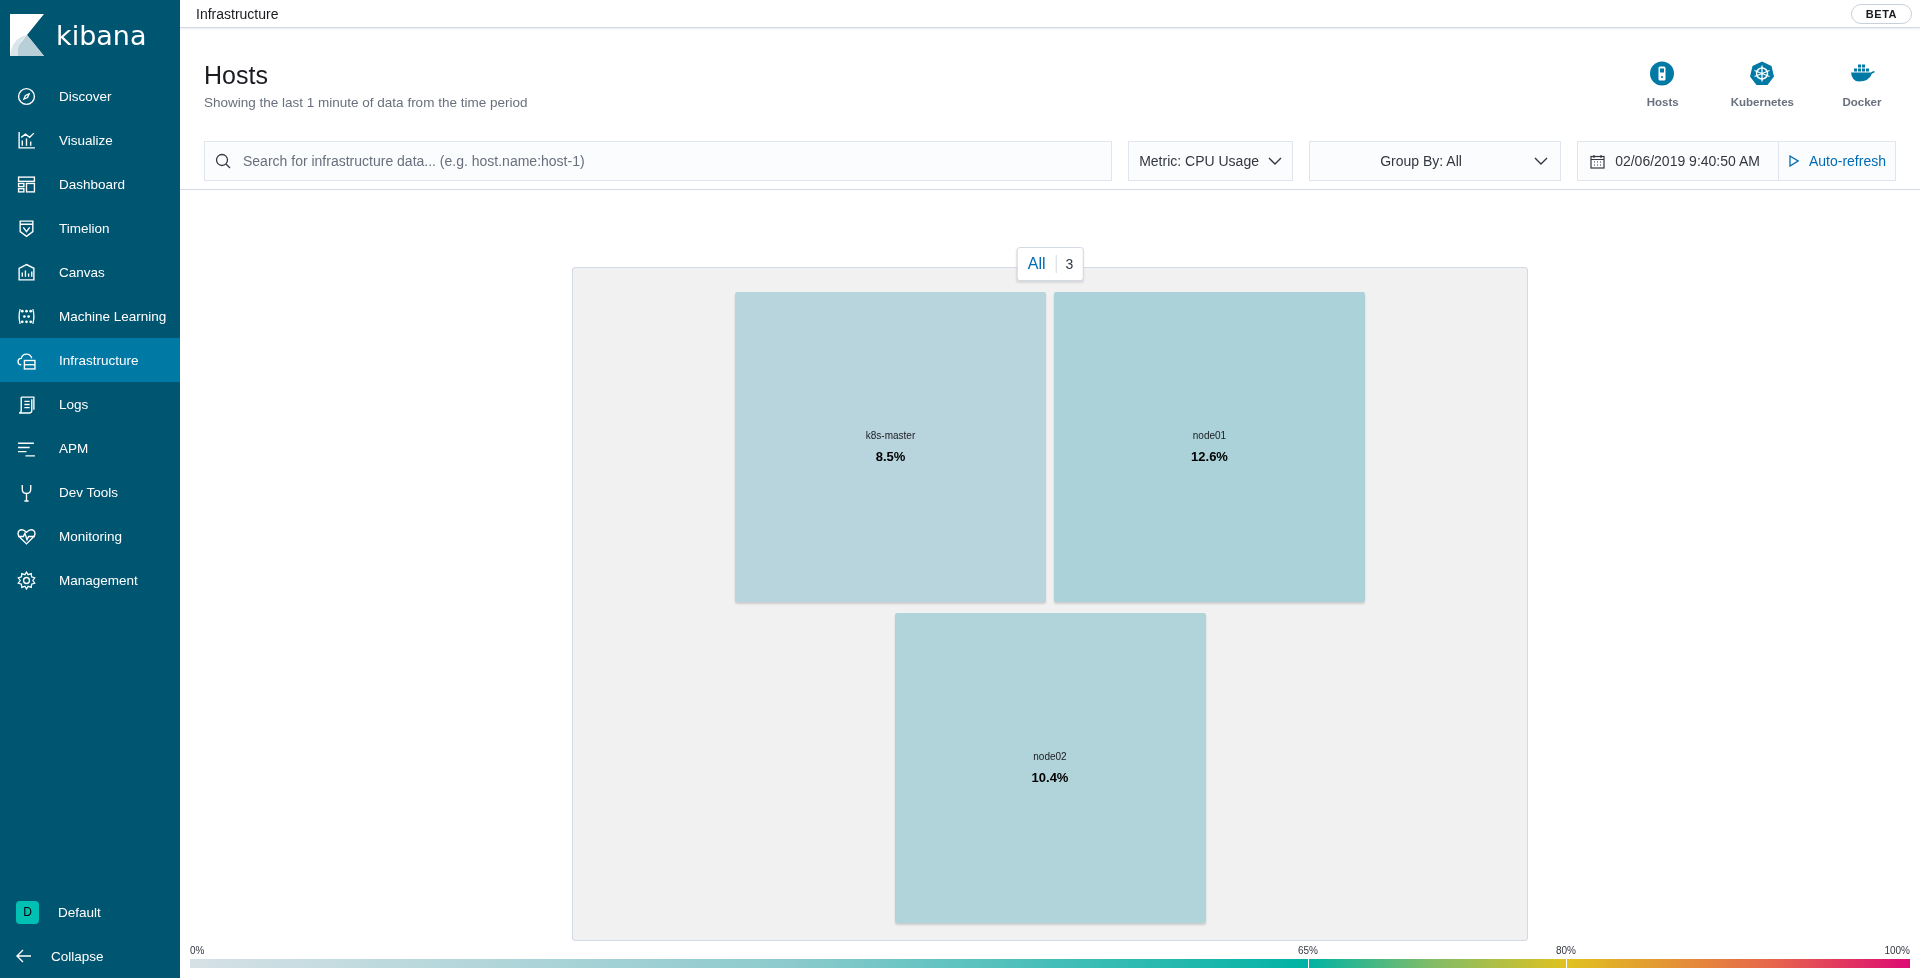 This screenshot has height=978, width=1920. Describe the element at coordinates (658, 161) in the screenshot. I see `search-field: Search for infrastructure data... (e.g. host.name:host-1)` at that location.